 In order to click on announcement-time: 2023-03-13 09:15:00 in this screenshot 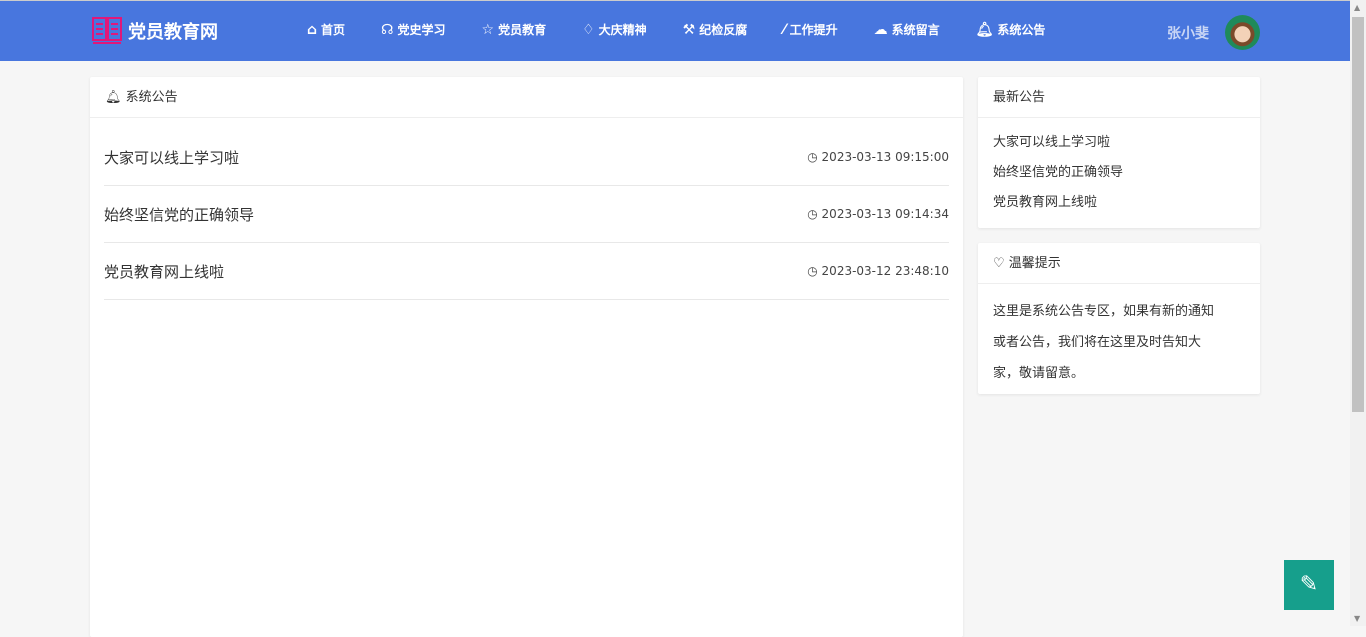, I will do `click(885, 157)`.